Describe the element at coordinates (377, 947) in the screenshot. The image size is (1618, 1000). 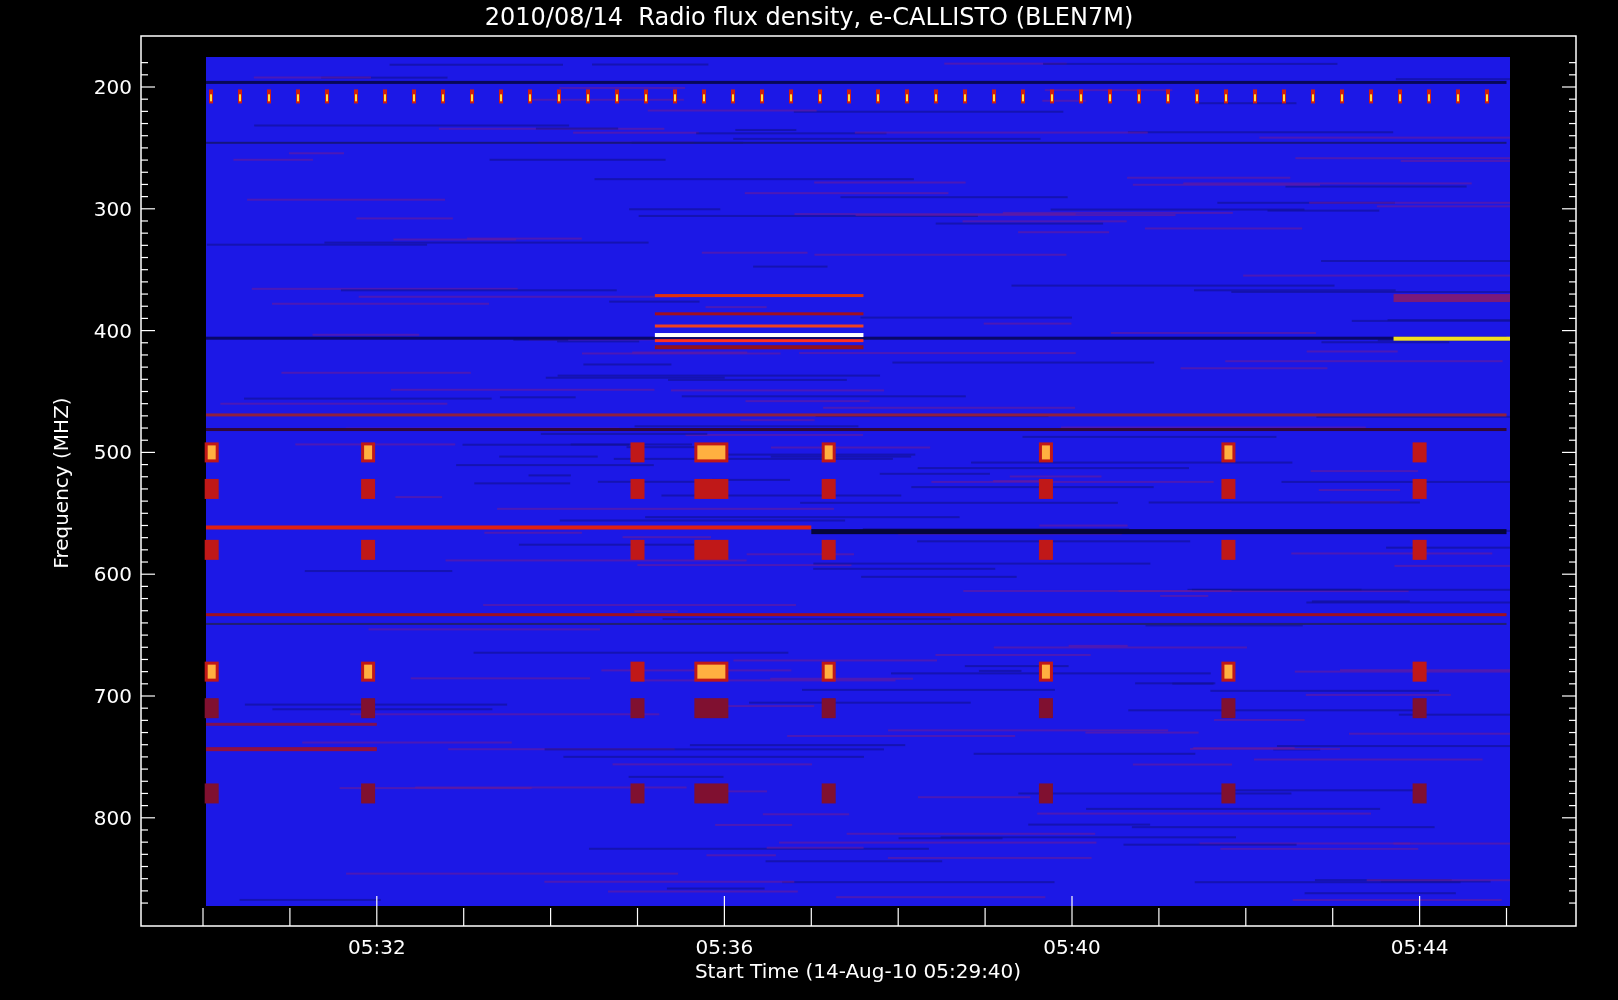
I see `x-tick-label: 05:32` at that location.